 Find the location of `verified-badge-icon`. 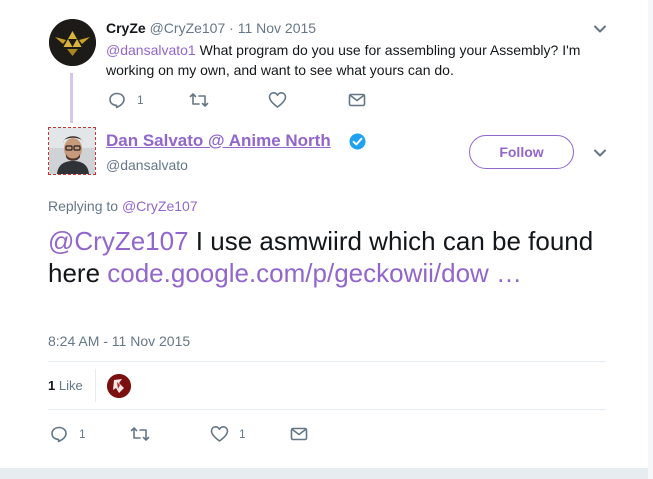

verified-badge-icon is located at coordinates (357, 141).